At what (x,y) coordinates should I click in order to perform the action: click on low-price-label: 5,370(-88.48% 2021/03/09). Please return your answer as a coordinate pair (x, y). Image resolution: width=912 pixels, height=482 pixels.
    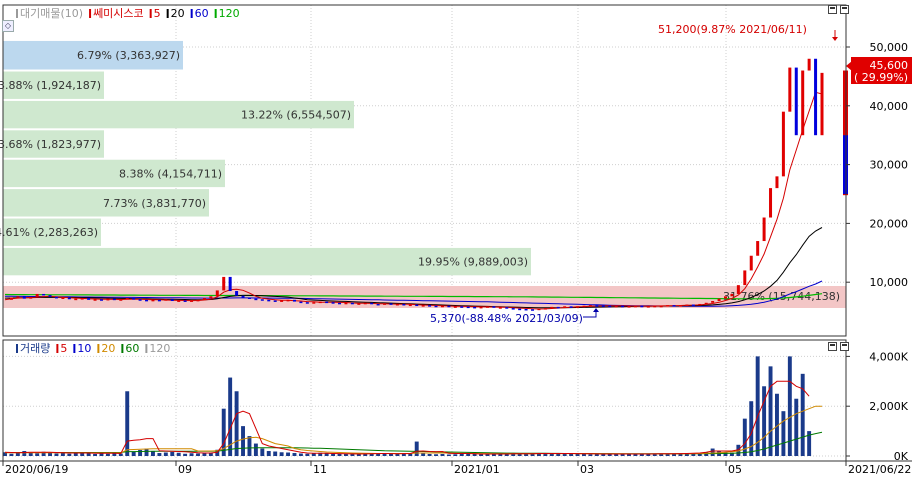
    Looking at the image, I should click on (506, 318).